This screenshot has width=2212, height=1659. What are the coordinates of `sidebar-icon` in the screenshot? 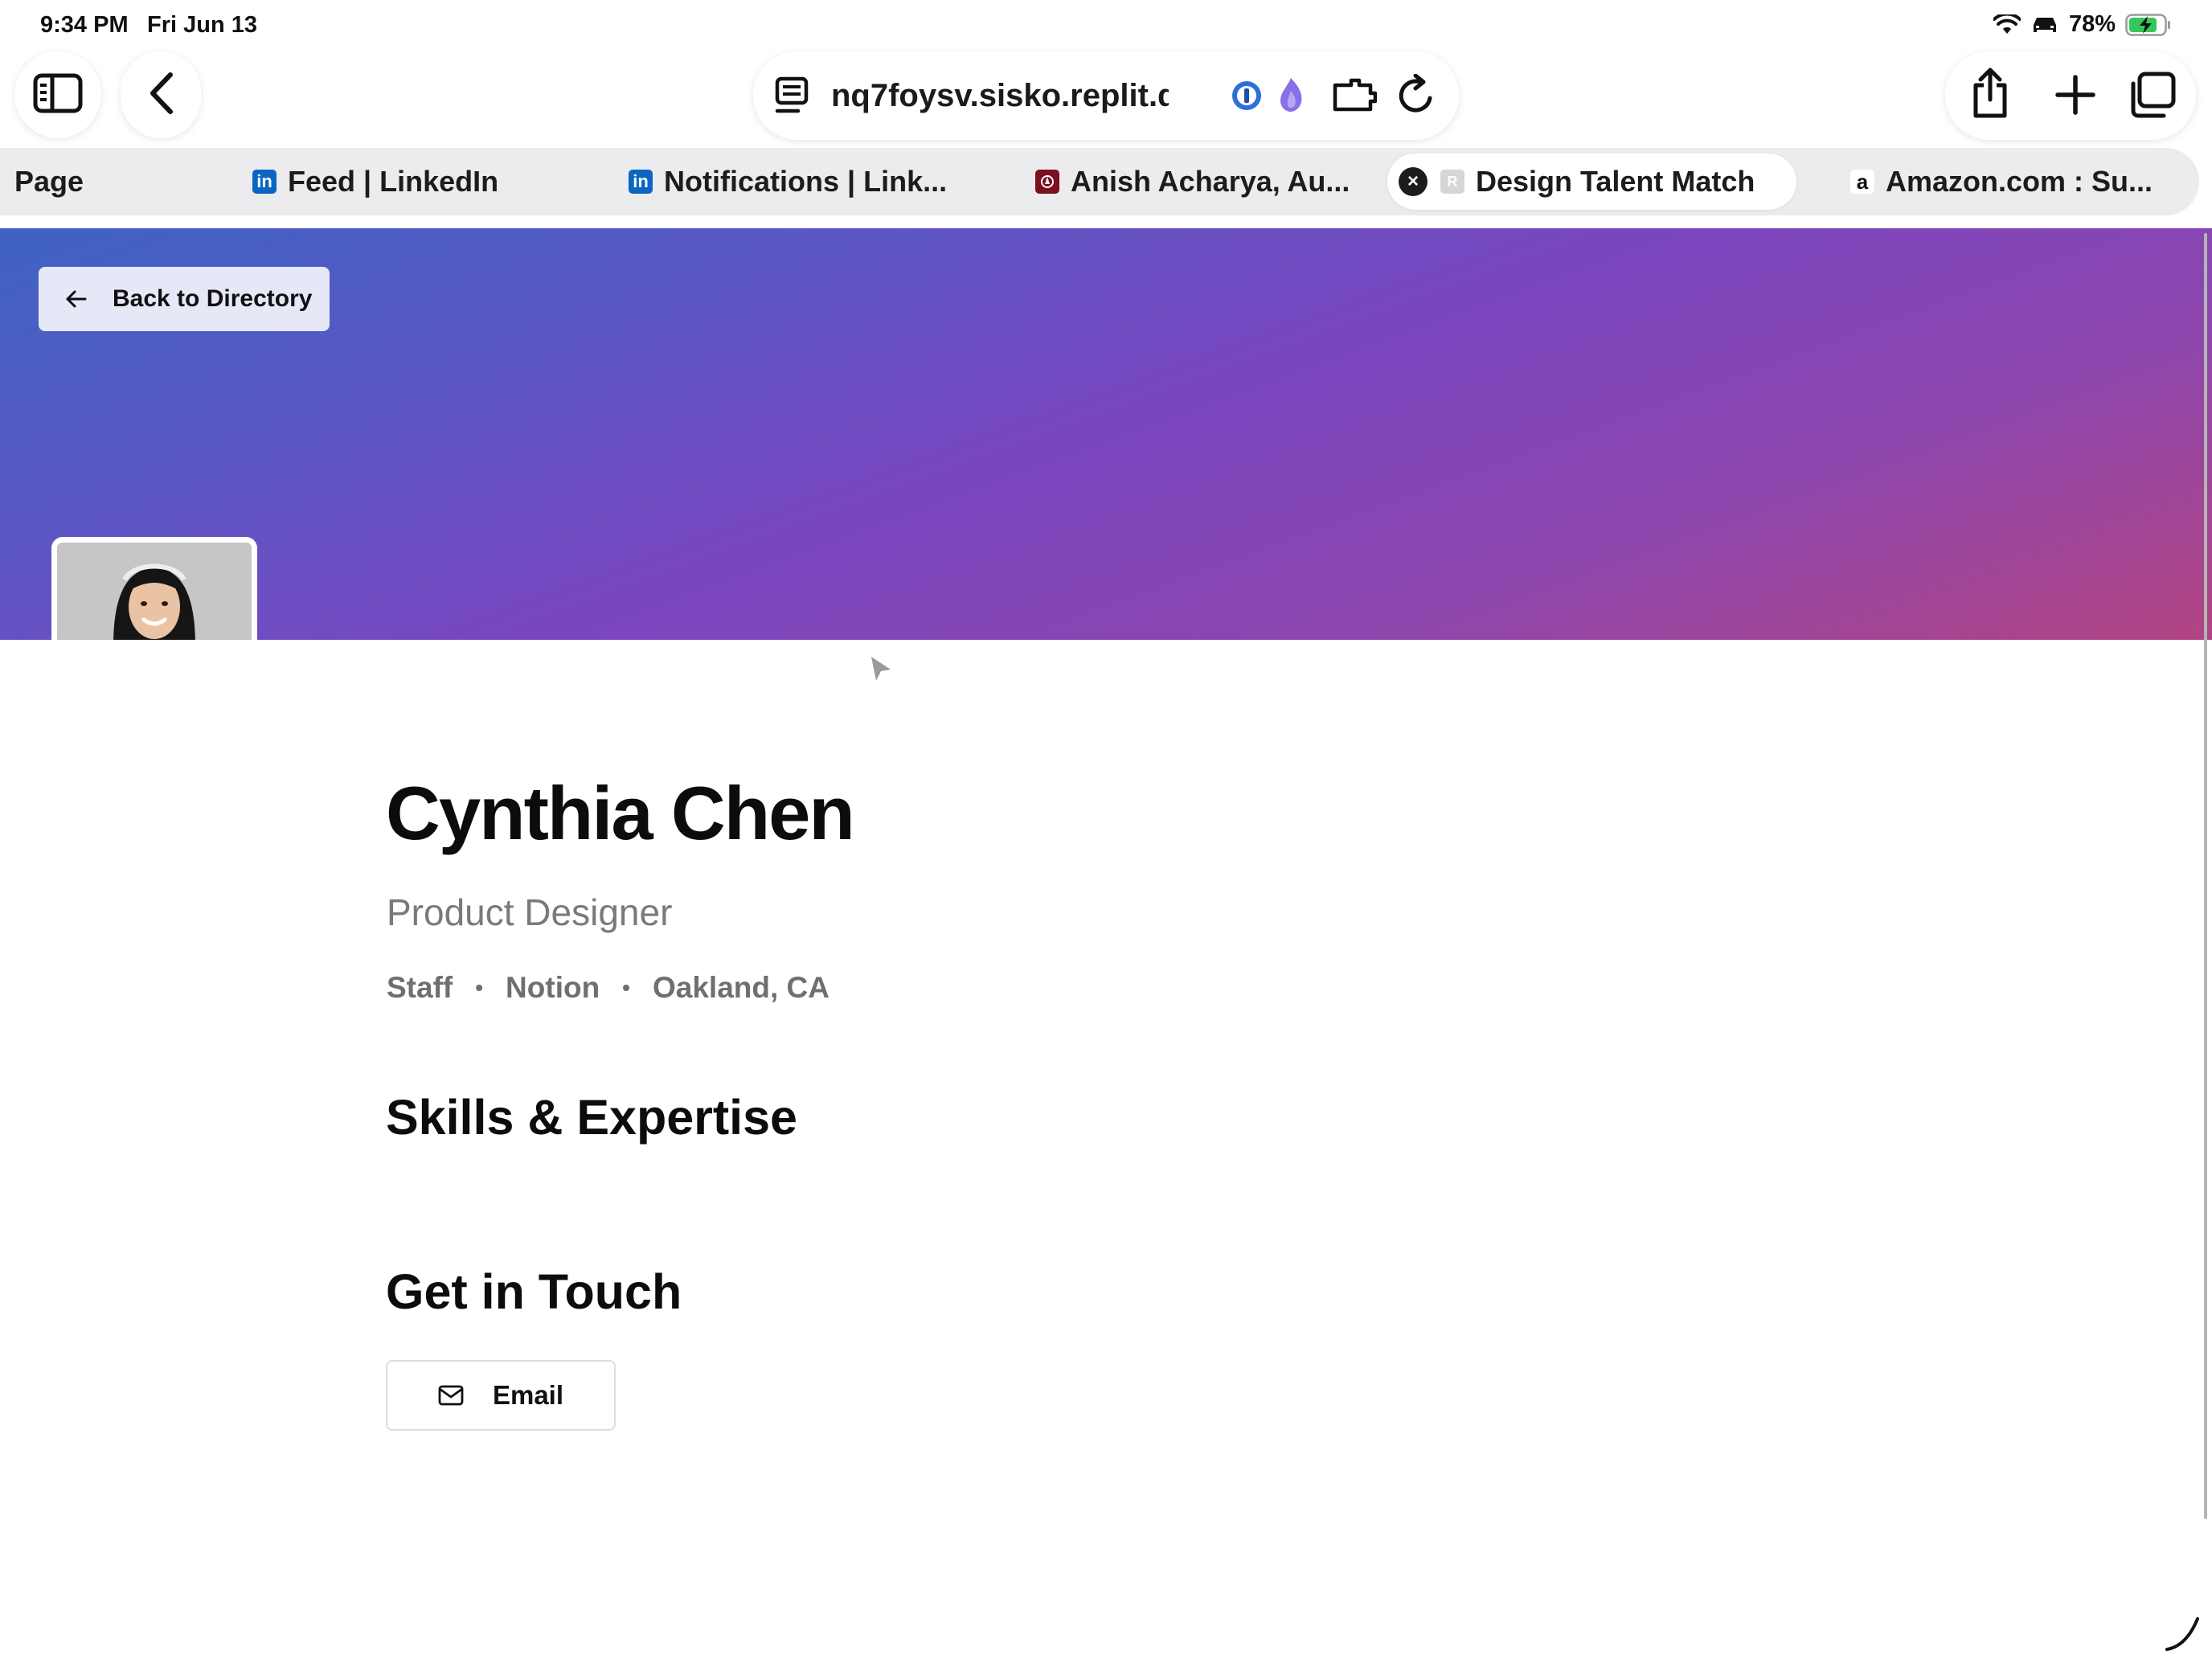 It's located at (58, 95).